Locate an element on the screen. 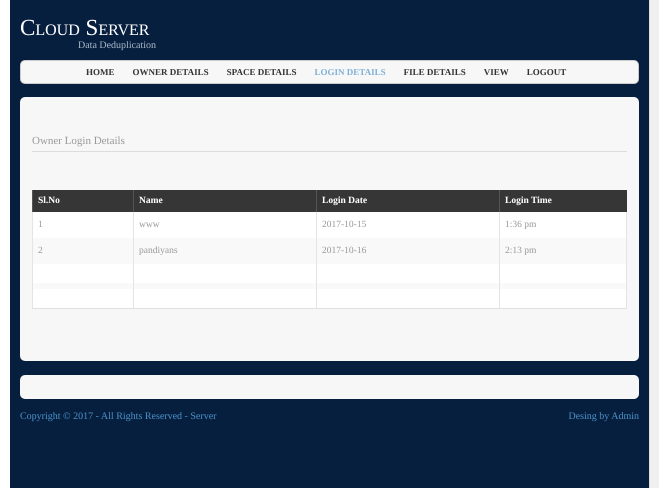  section-heading: Owner Login Details is located at coordinates (78, 140).